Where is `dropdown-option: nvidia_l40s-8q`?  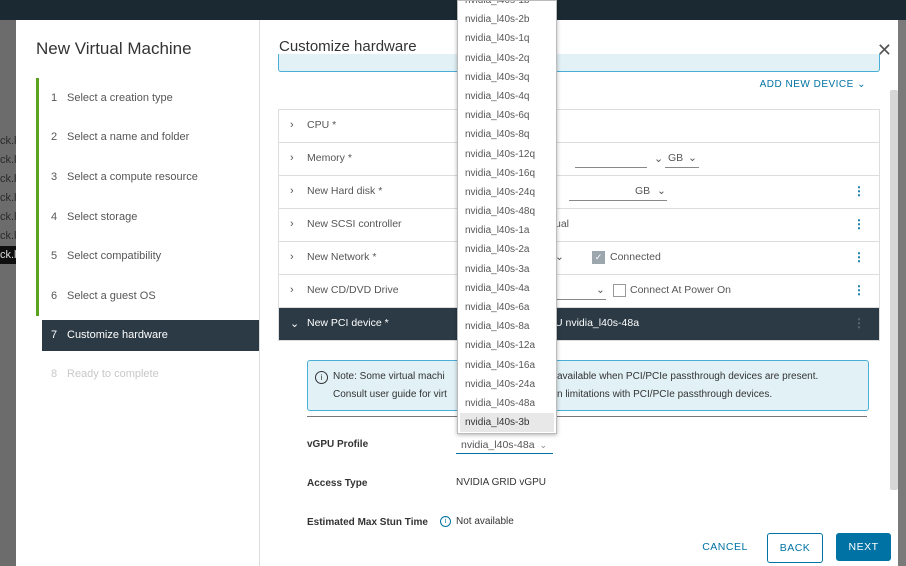
dropdown-option: nvidia_l40s-8q is located at coordinates (507, 134).